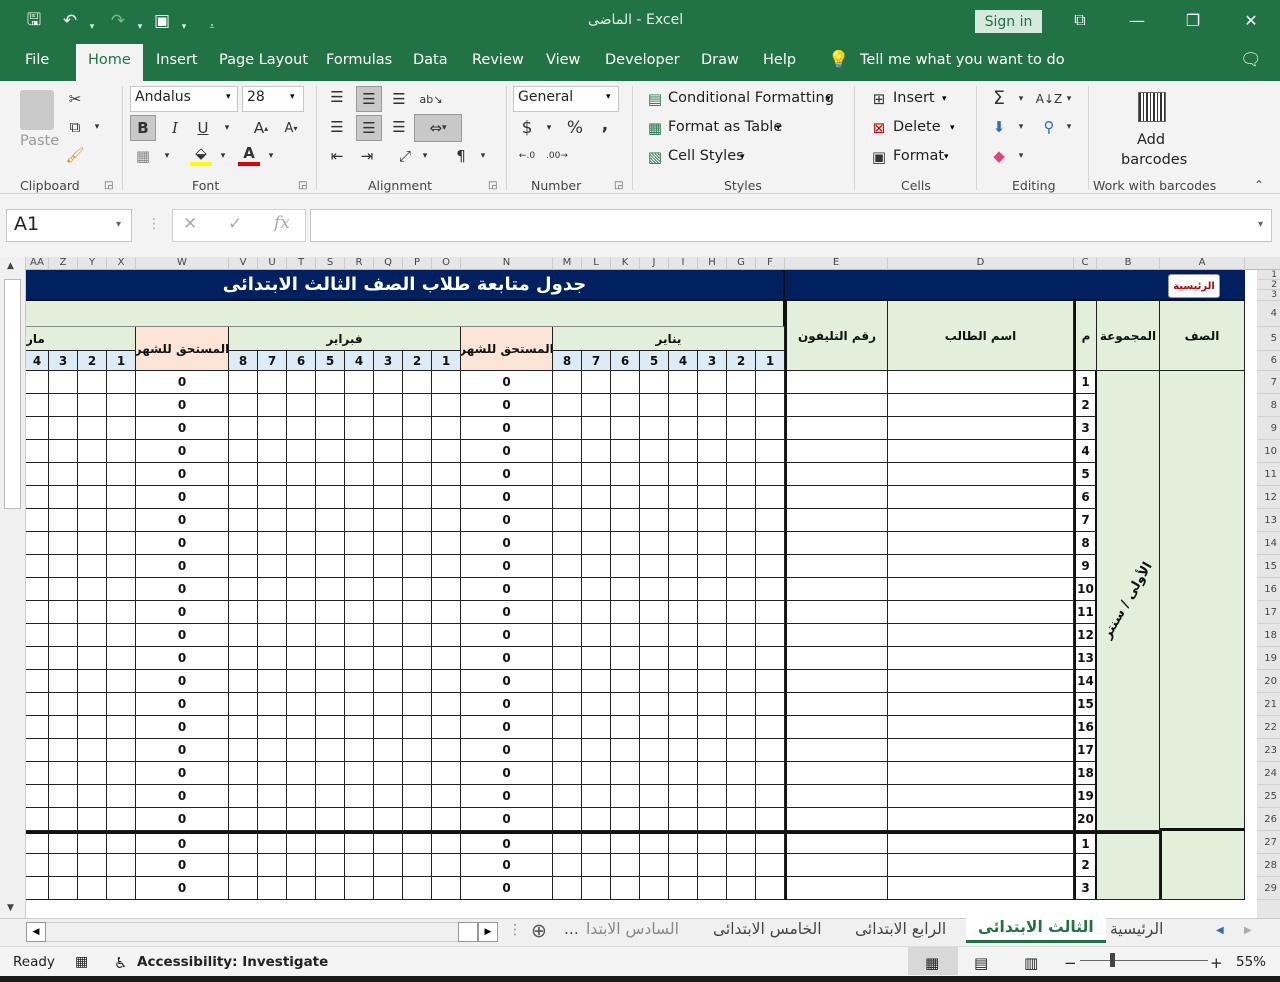 The image size is (1280, 982). I want to click on maximize-icon: ❐, so click(1193, 20).